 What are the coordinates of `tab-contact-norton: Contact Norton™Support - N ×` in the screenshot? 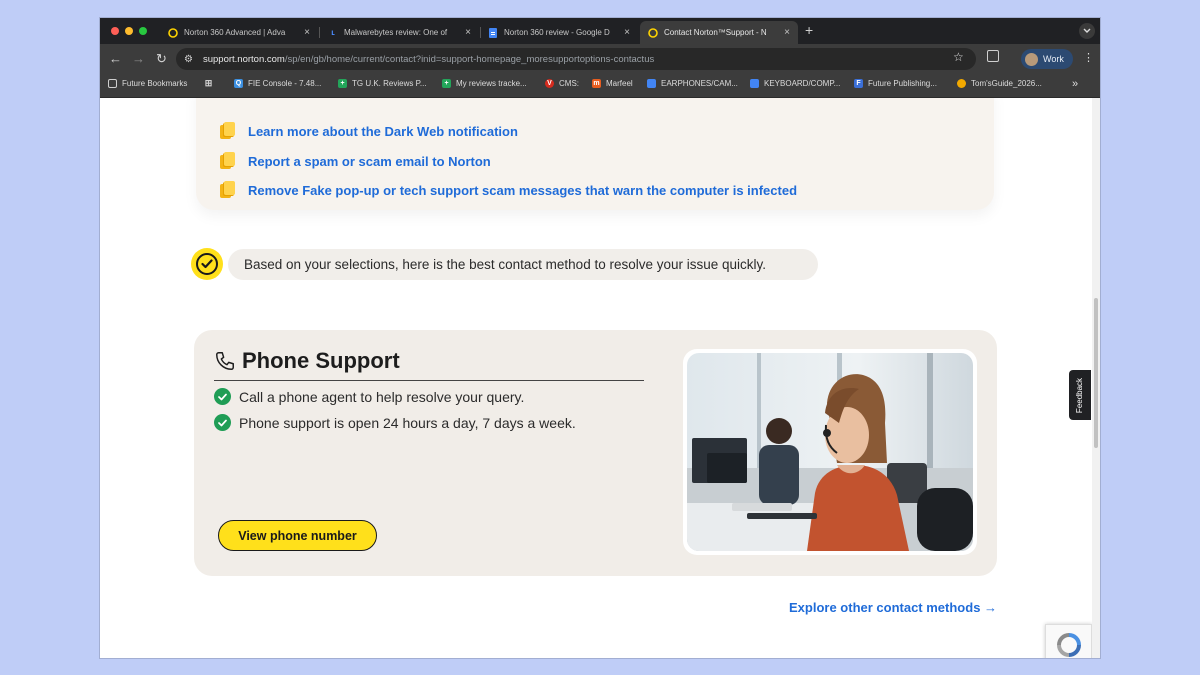 It's located at (719, 32).